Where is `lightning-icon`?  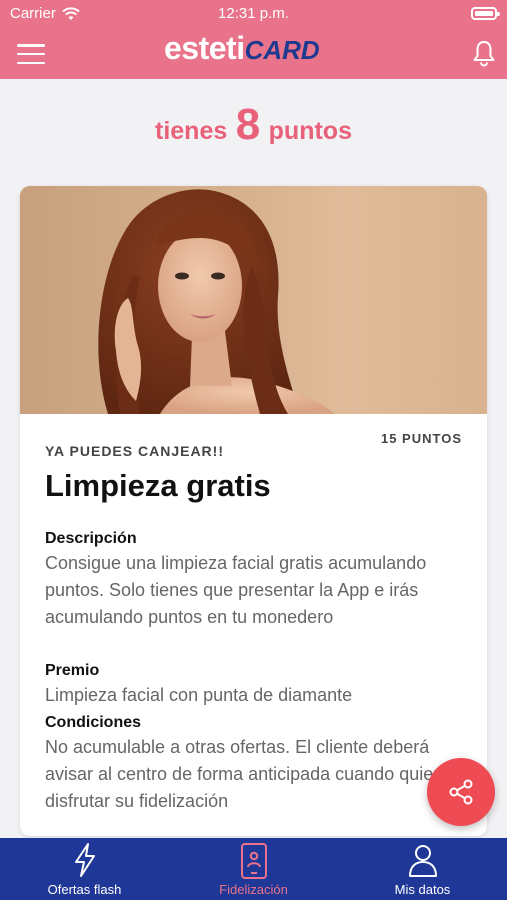 lightning-icon is located at coordinates (84, 860).